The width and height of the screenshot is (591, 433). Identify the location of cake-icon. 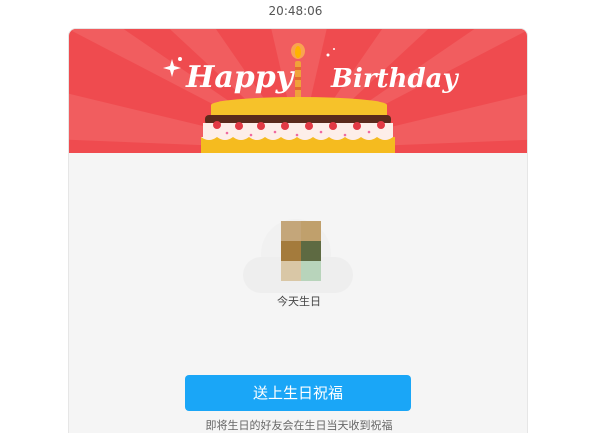
(298, 125).